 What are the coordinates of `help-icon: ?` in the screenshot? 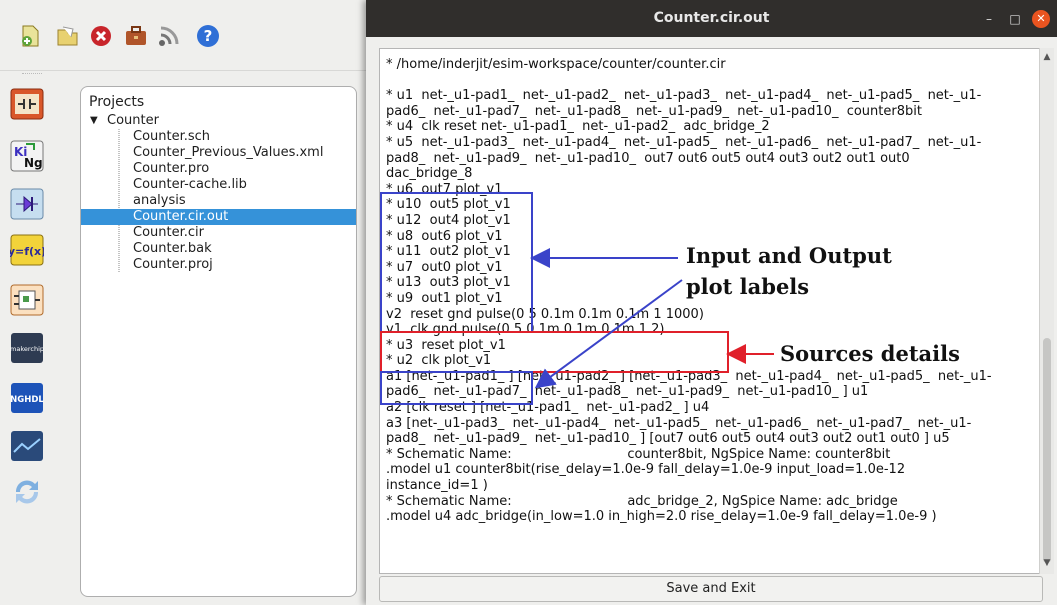 It's located at (208, 36).